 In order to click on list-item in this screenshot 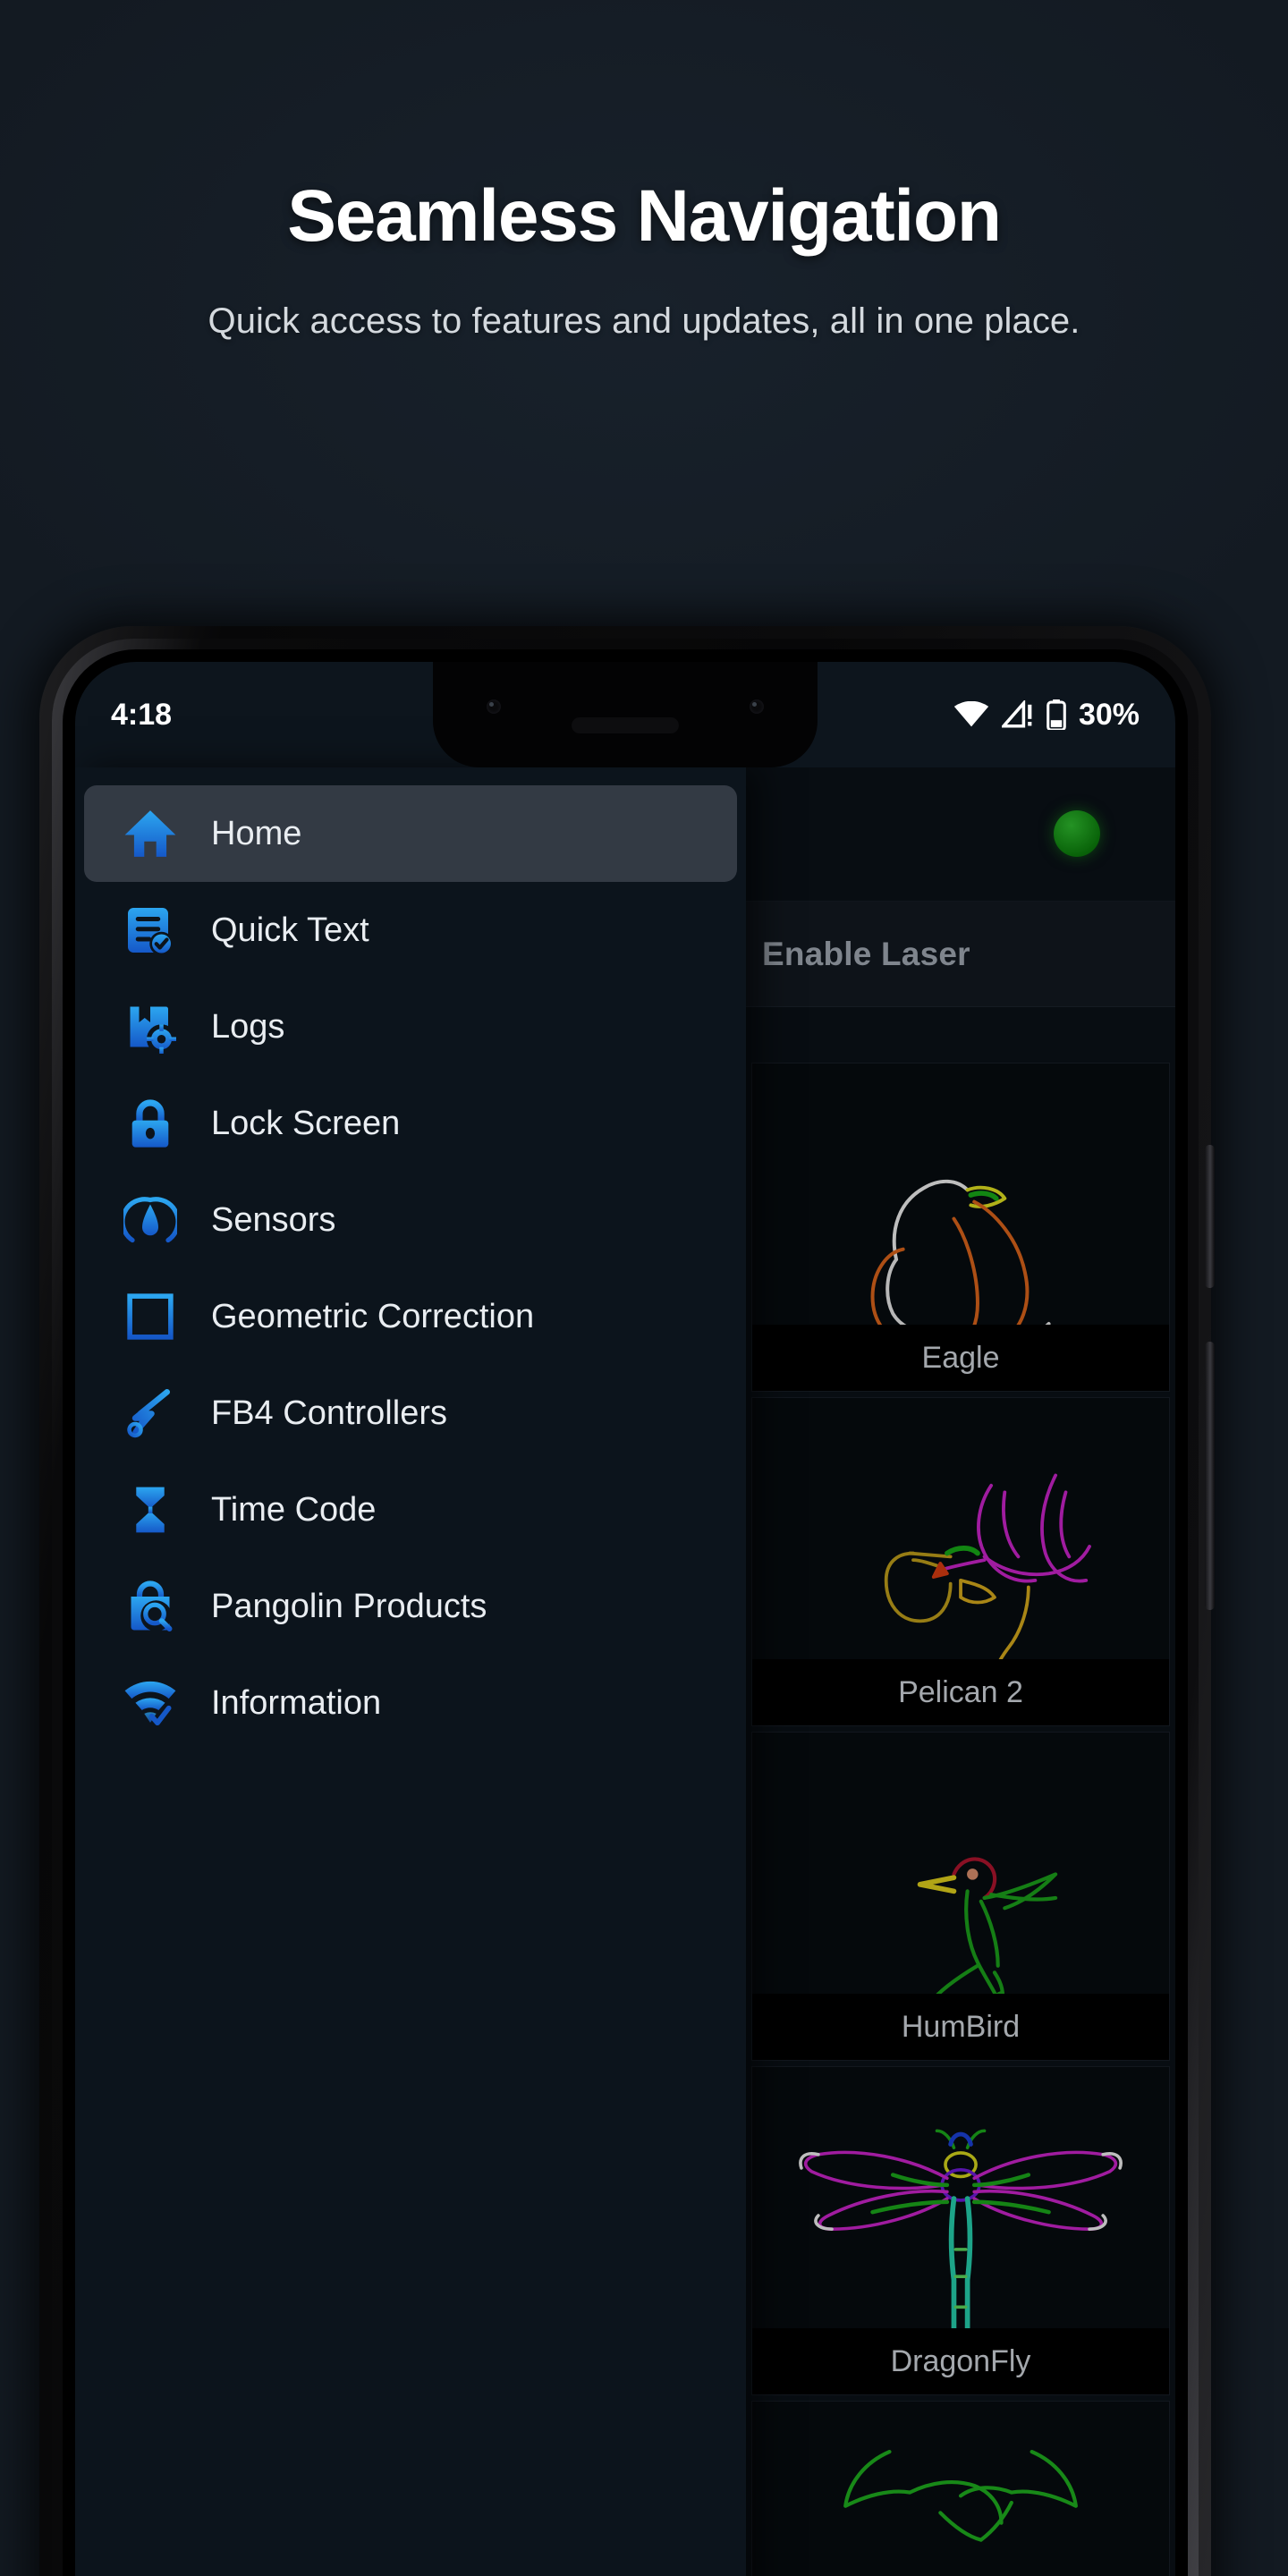, I will do `click(960, 2488)`.